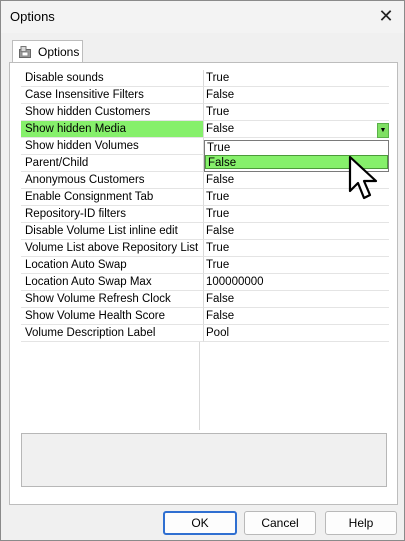  I want to click on mouse-pointer-icon, so click(363, 177).